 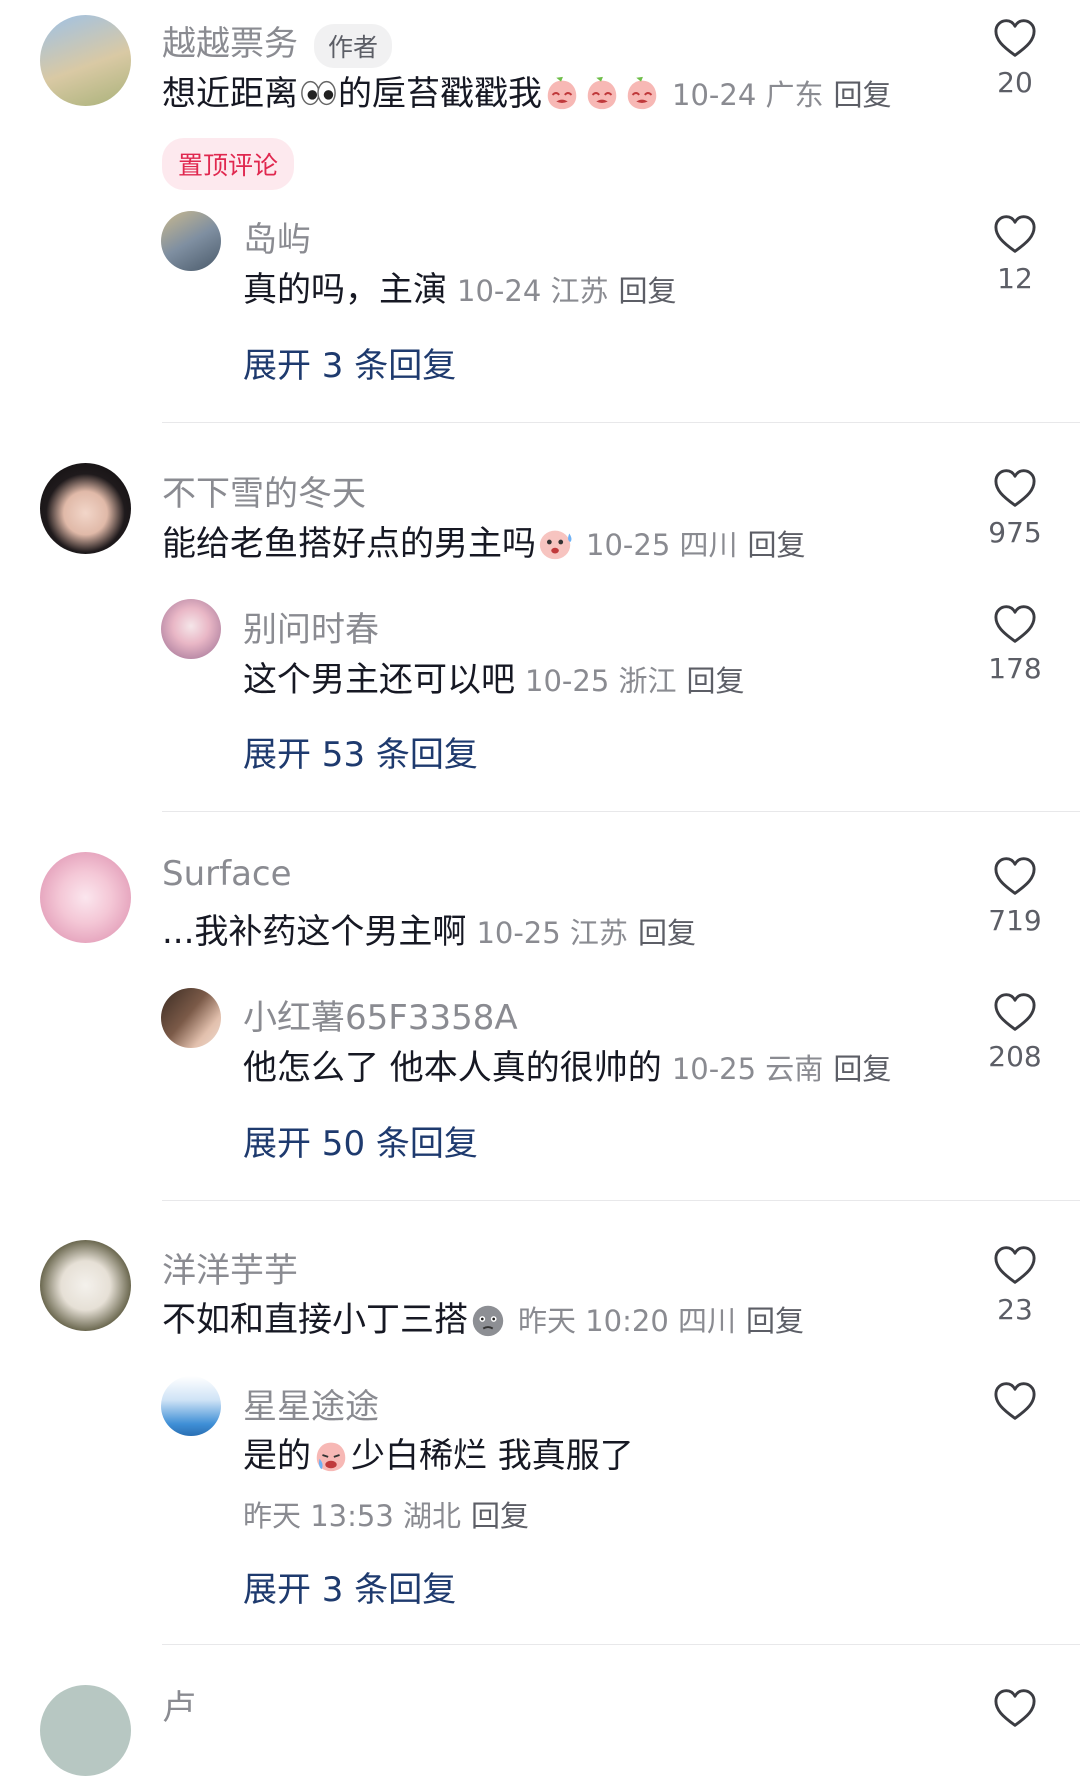 I want to click on like-button: 208, so click(x=1015, y=1032).